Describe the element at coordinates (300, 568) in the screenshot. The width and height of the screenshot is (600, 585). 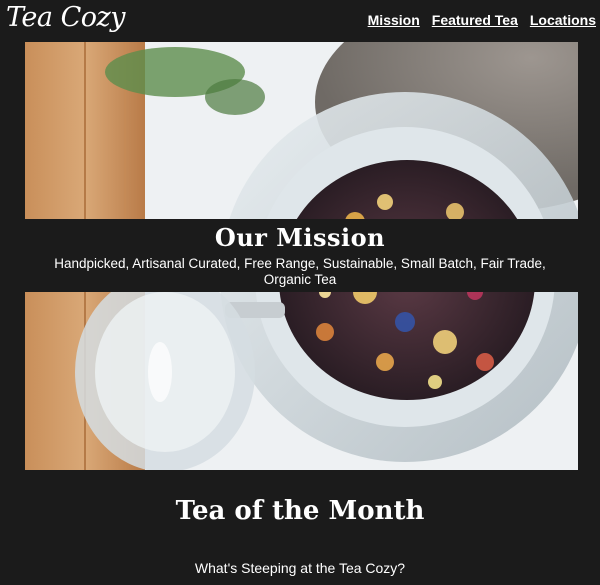
I see `tea-of-month-subtitle: What's Steeping at the Tea Cozy?` at that location.